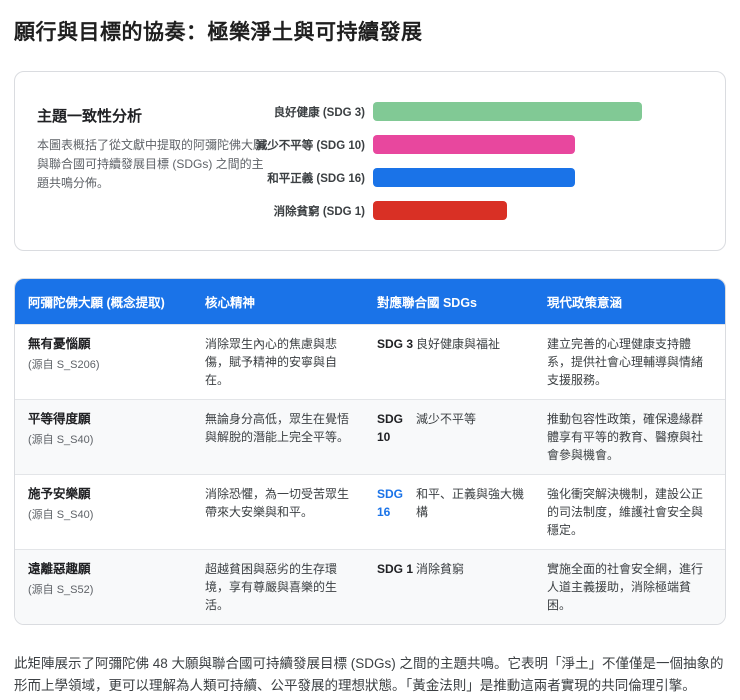 Image resolution: width=740 pixels, height=700 pixels. I want to click on sdg-name: 減少不平等, so click(446, 419).